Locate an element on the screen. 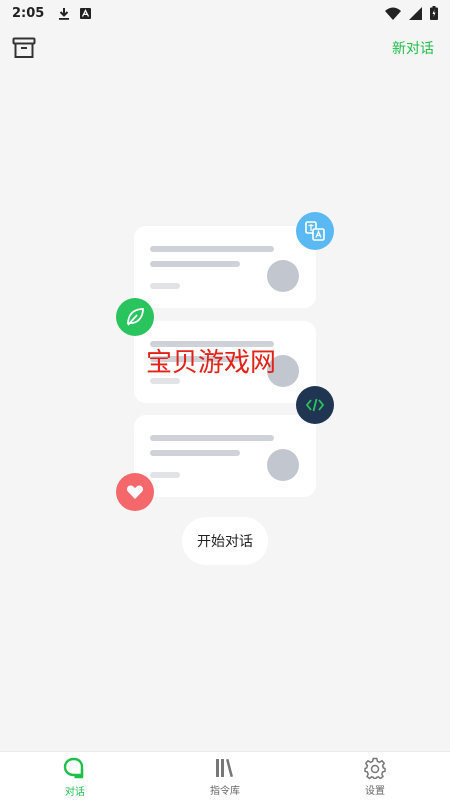  gear-icon is located at coordinates (375, 768).